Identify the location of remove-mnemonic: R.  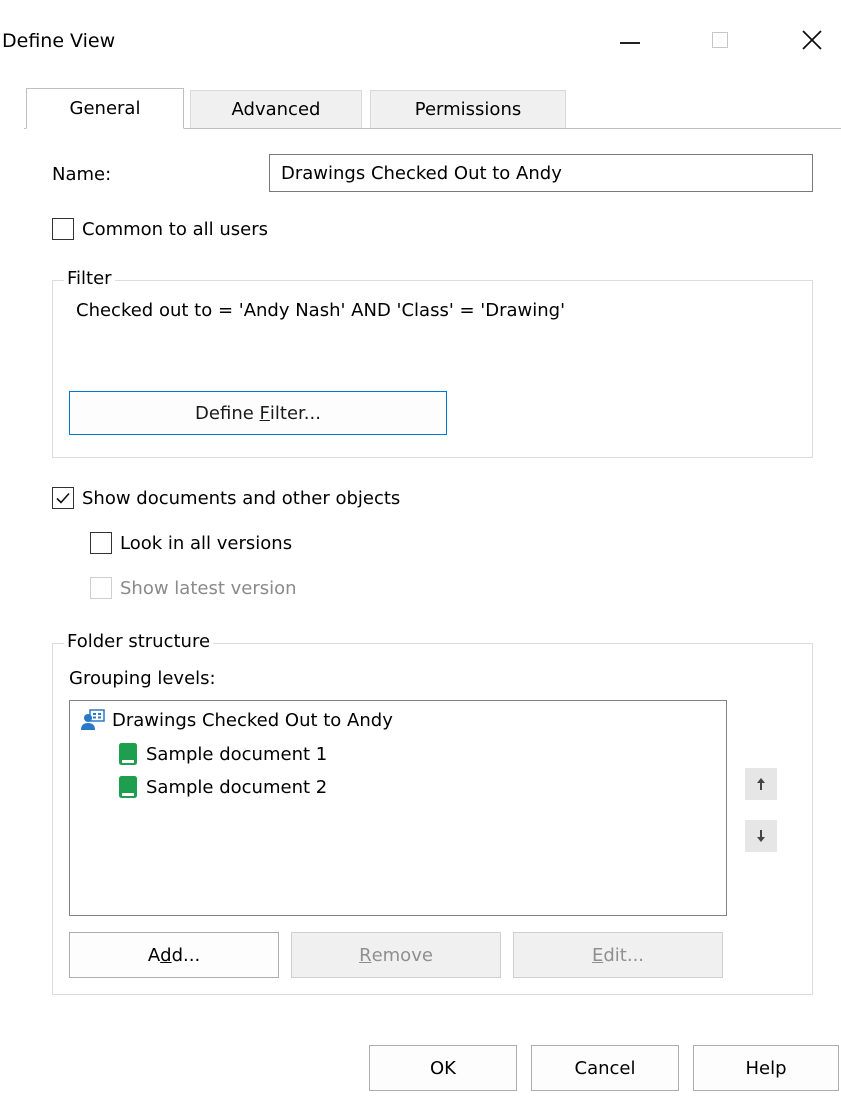
(365, 955).